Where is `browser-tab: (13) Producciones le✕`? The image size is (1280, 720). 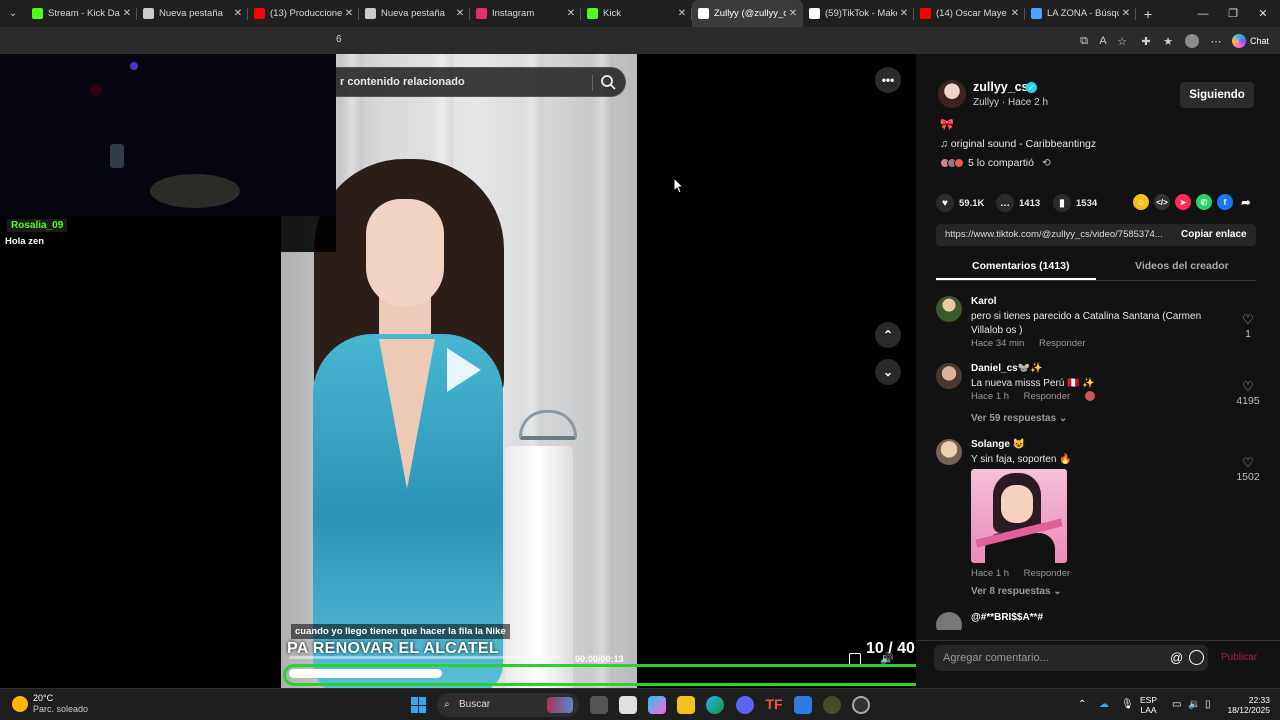 browser-tab: (13) Producciones le✕ is located at coordinates (303, 13).